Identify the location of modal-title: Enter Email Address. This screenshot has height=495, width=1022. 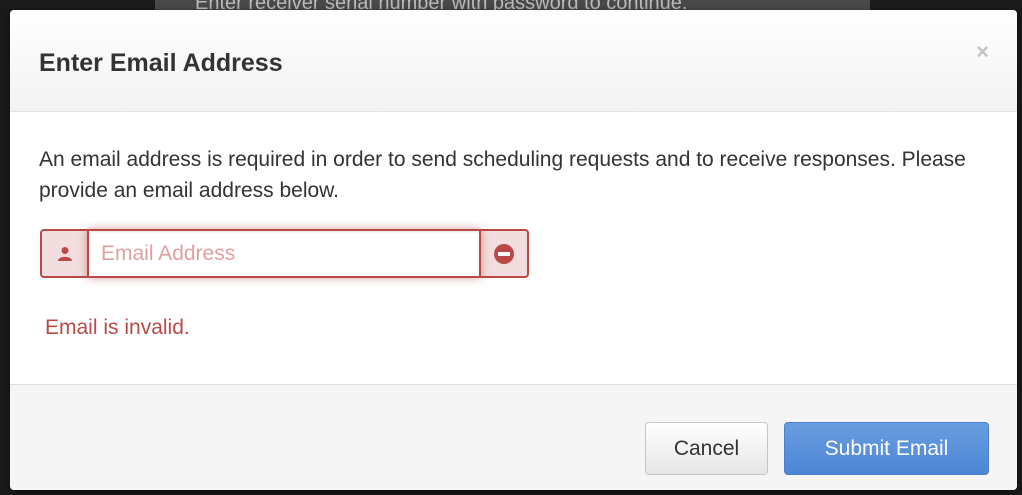
(161, 63).